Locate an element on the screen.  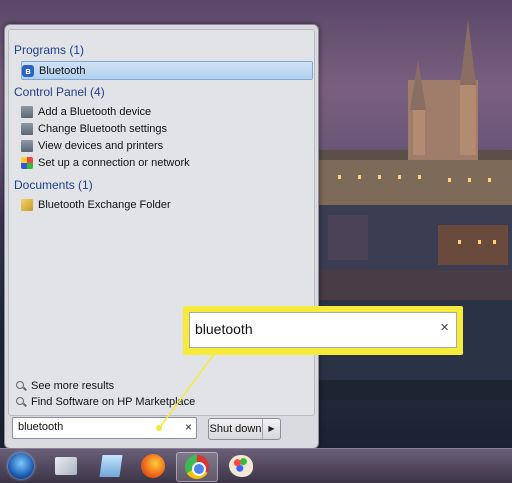
shutdown-options-arrow-icon: ▶ is located at coordinates (271, 429).